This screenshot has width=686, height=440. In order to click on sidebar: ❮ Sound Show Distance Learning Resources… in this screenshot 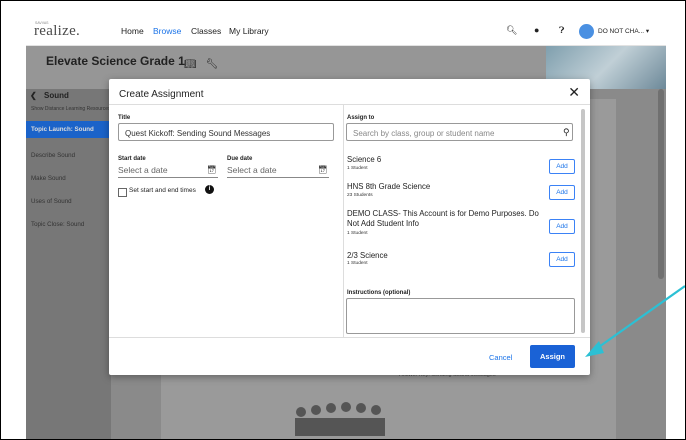, I will do `click(68, 264)`.